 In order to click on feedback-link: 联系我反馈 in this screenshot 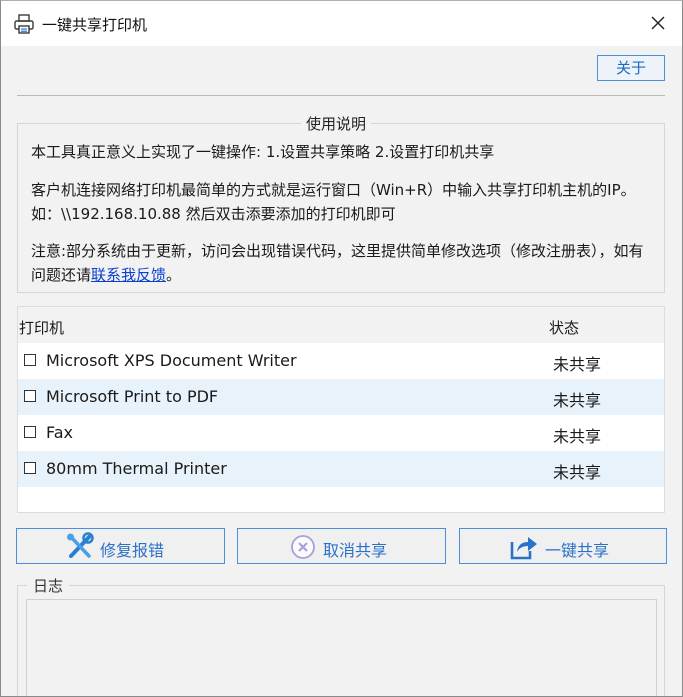, I will do `click(128, 275)`.